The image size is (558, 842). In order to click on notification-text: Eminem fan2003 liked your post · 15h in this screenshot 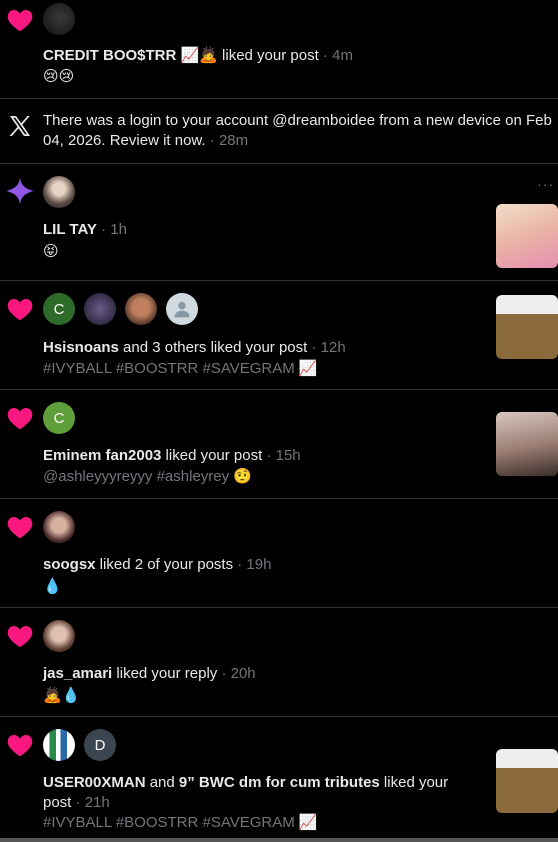, I will do `click(295, 456)`.